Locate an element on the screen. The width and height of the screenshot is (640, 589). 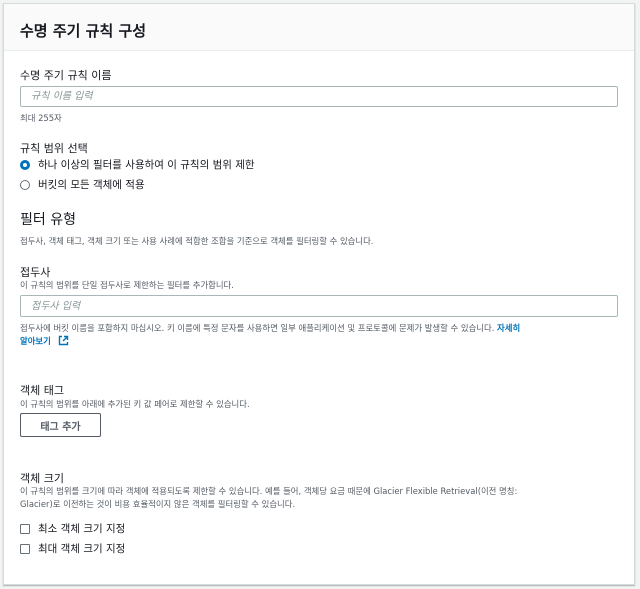
rule-name-constraint: 최대 255자 is located at coordinates (41, 118).